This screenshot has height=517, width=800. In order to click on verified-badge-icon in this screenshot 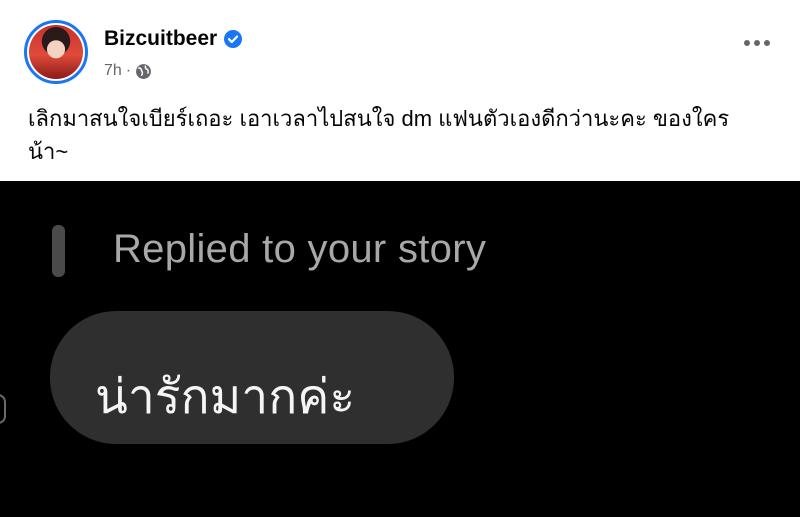, I will do `click(233, 39)`.